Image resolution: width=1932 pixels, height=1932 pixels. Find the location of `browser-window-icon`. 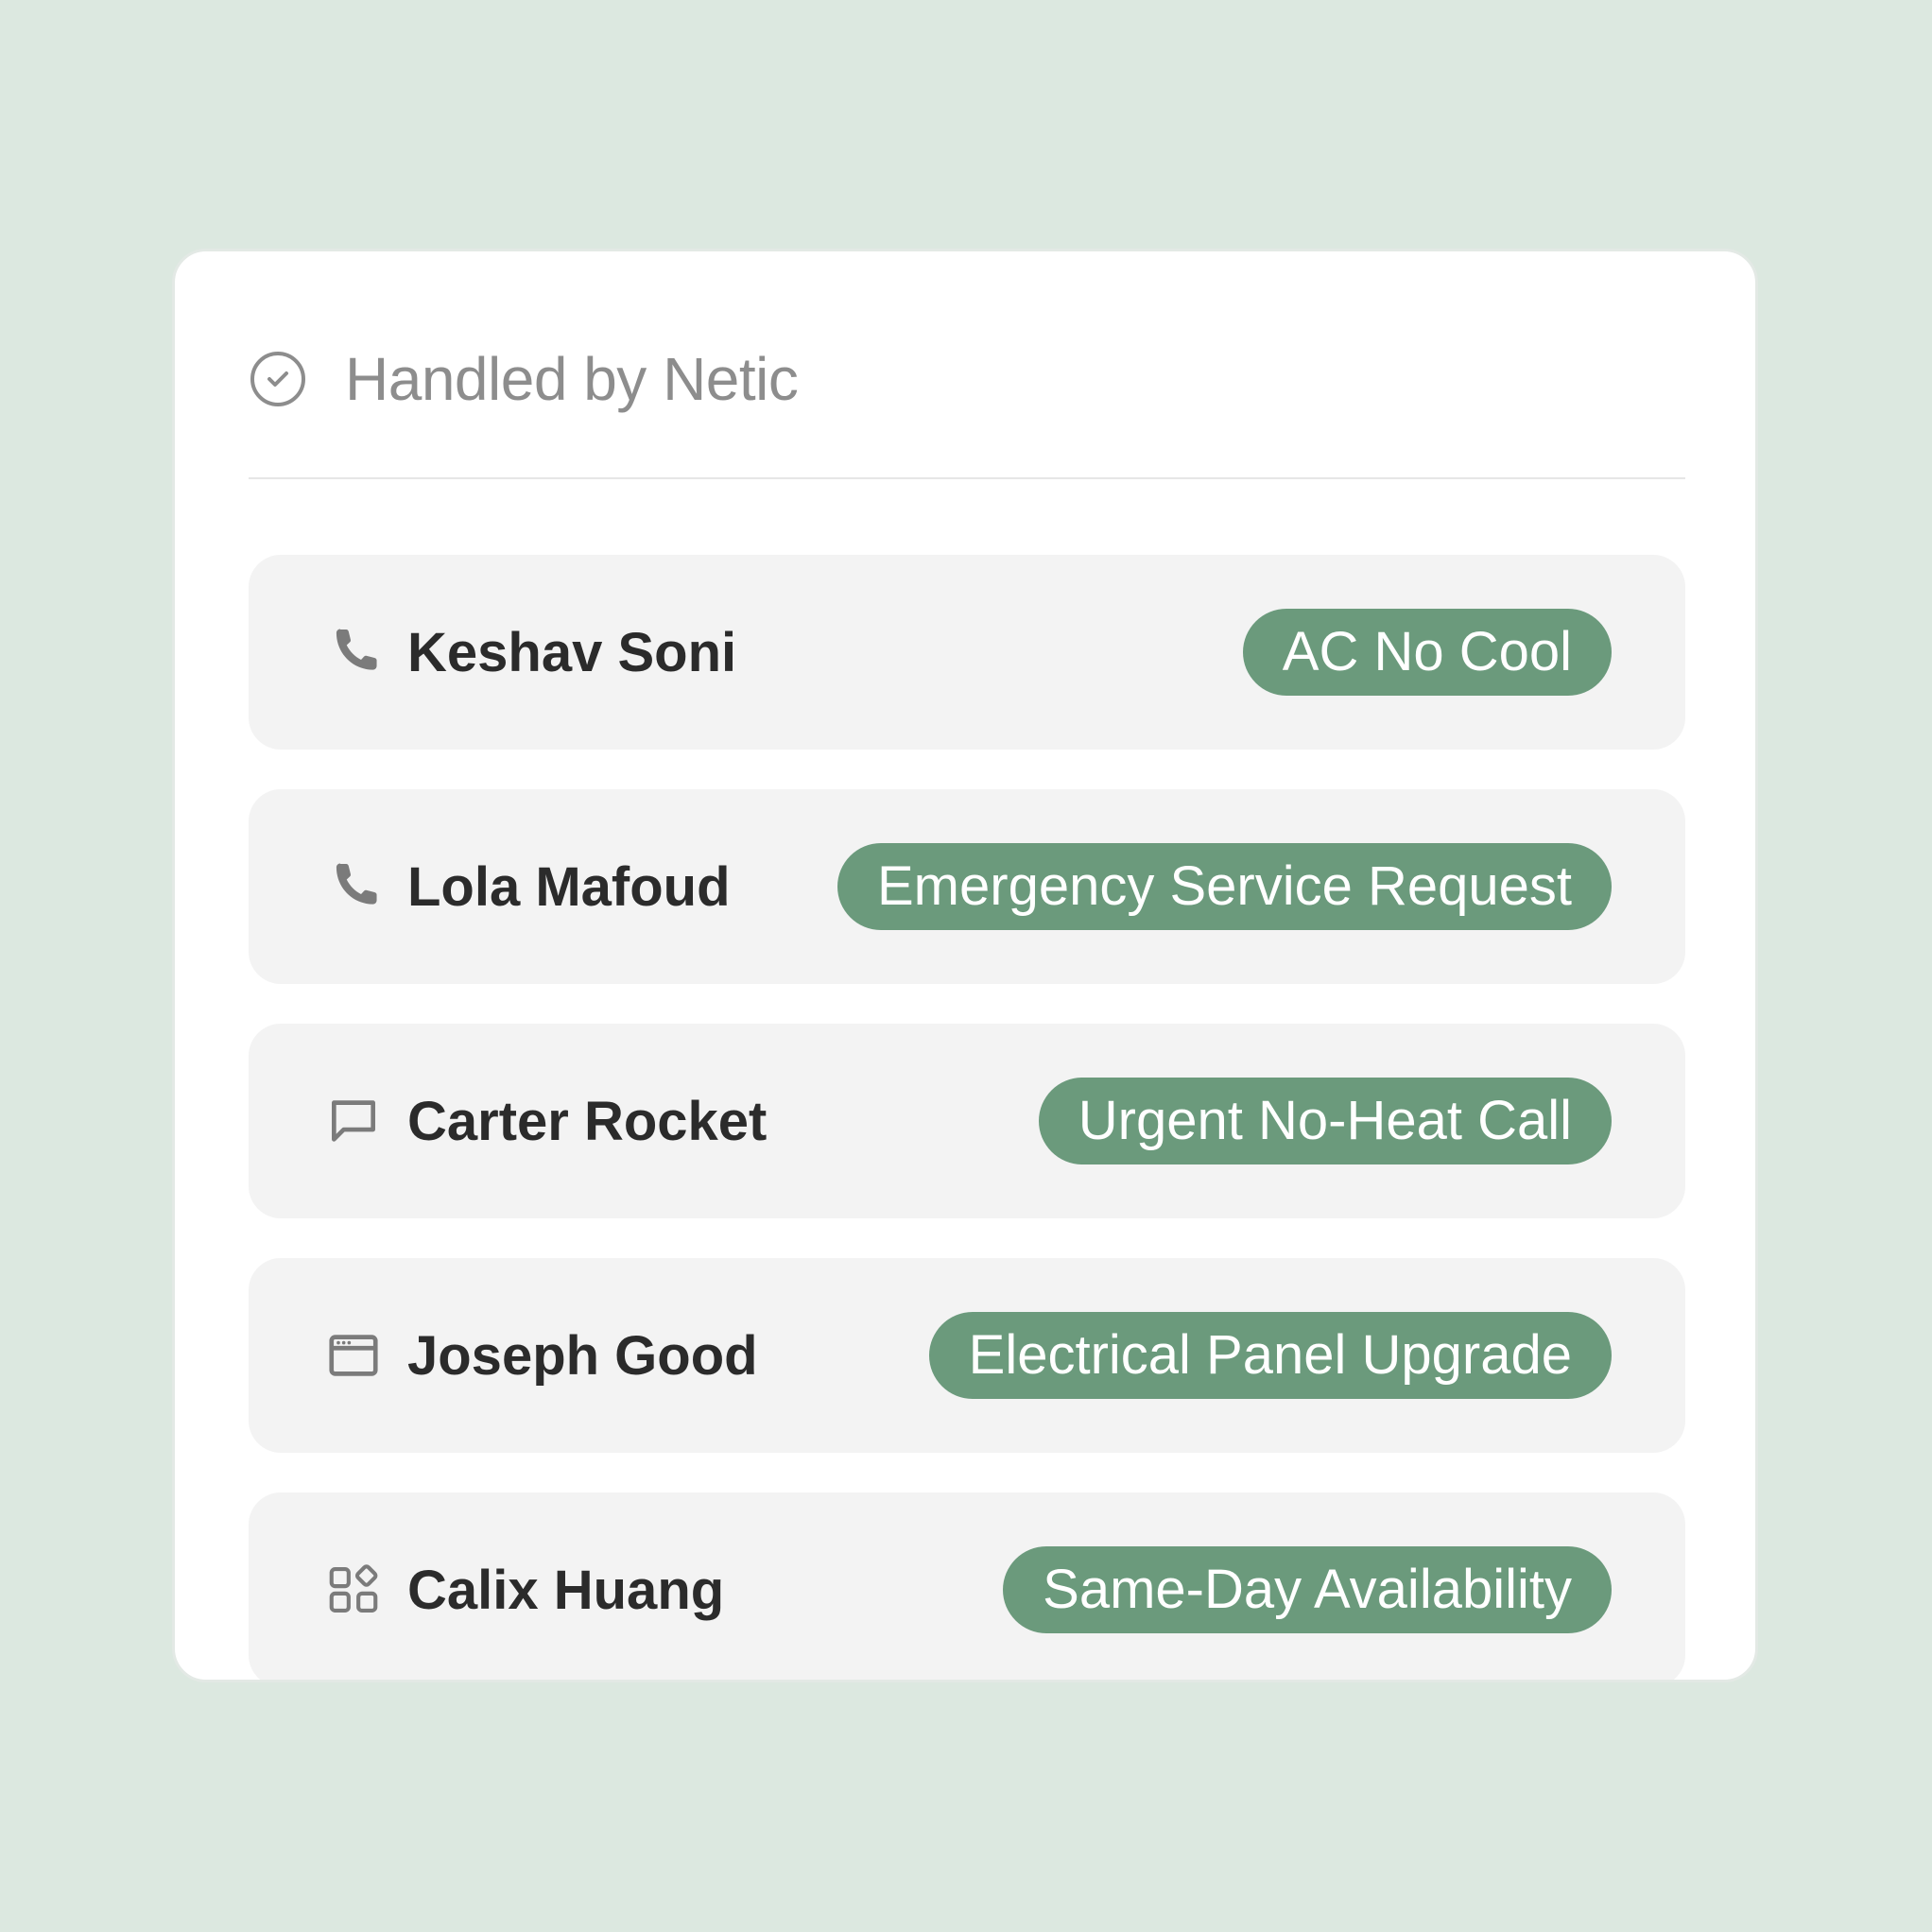

browser-window-icon is located at coordinates (353, 1355).